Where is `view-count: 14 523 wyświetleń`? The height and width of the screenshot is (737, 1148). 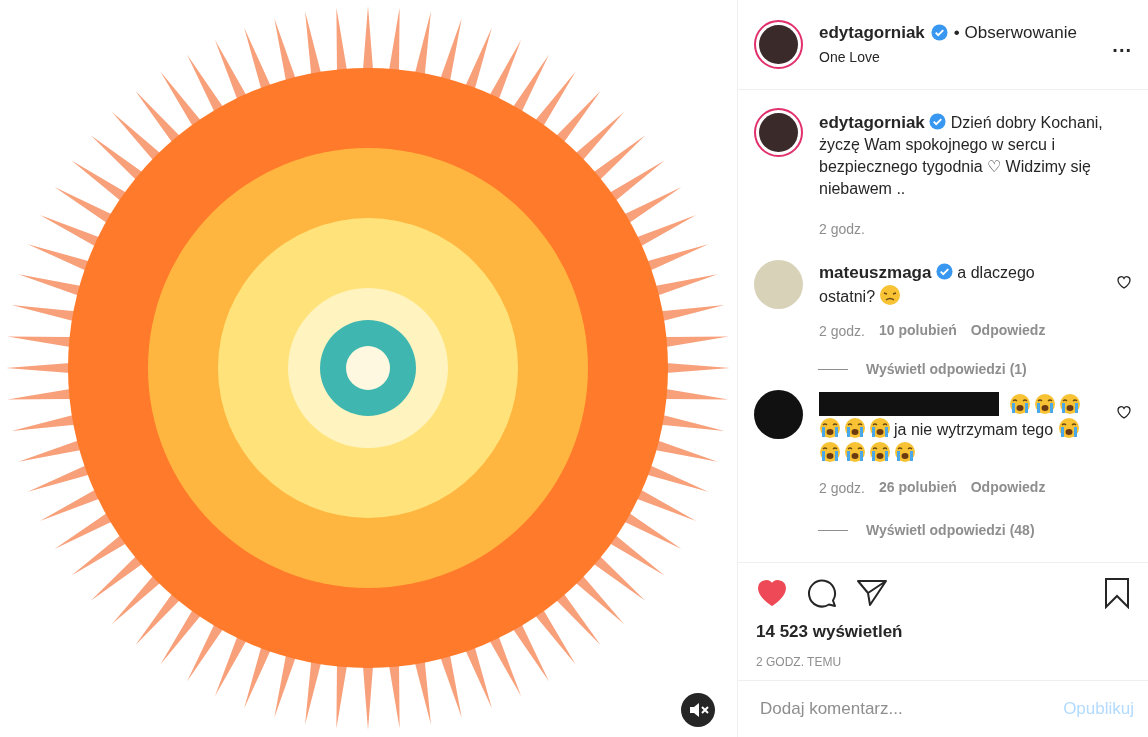
view-count: 14 523 wyświetleń is located at coordinates (830, 632).